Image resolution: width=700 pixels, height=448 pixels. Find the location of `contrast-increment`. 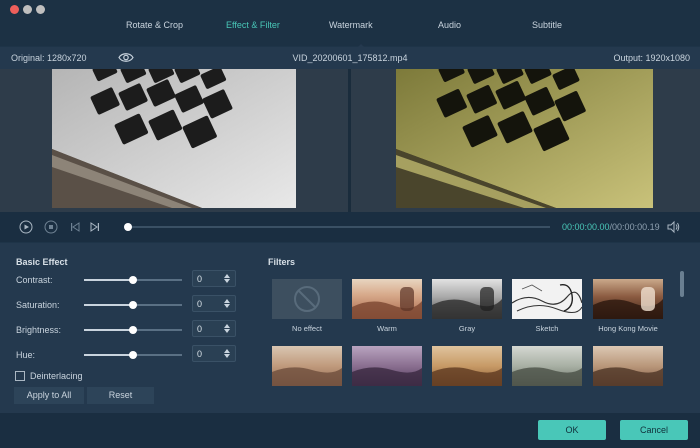

contrast-increment is located at coordinates (227, 276).